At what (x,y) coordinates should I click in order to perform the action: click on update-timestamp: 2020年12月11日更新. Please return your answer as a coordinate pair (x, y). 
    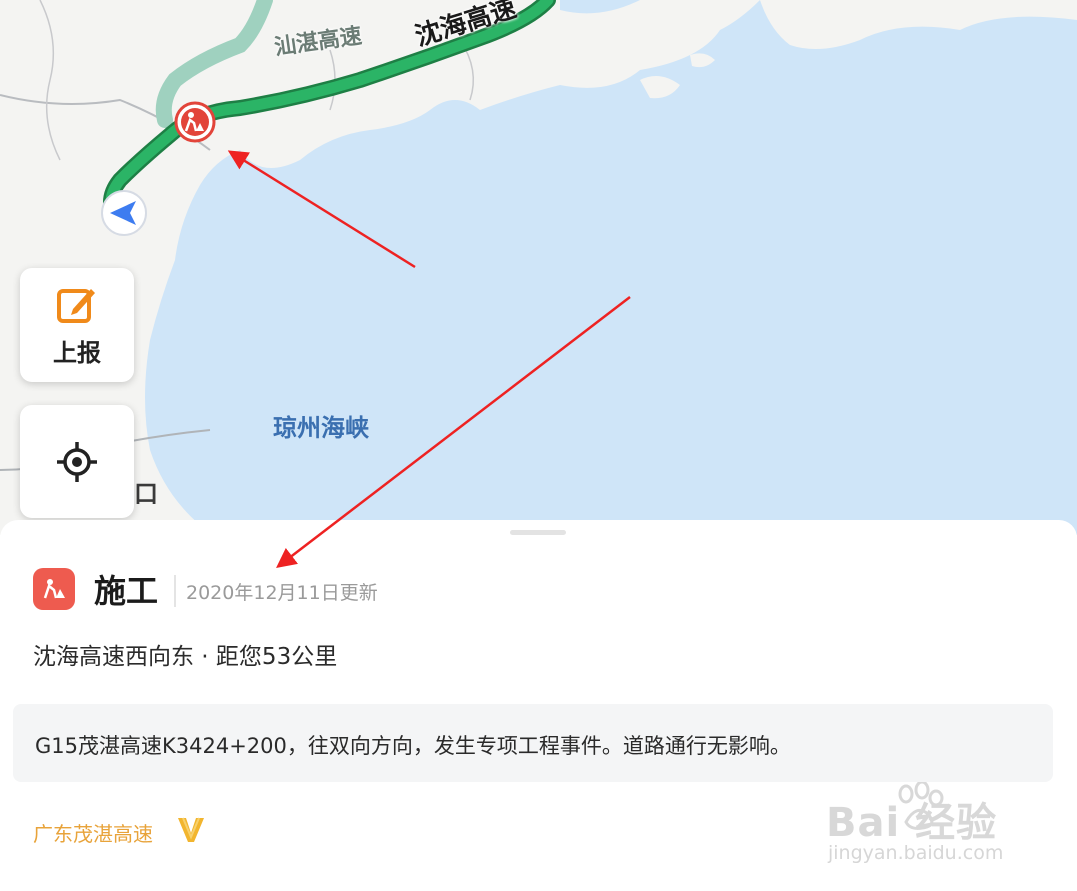
    Looking at the image, I should click on (282, 593).